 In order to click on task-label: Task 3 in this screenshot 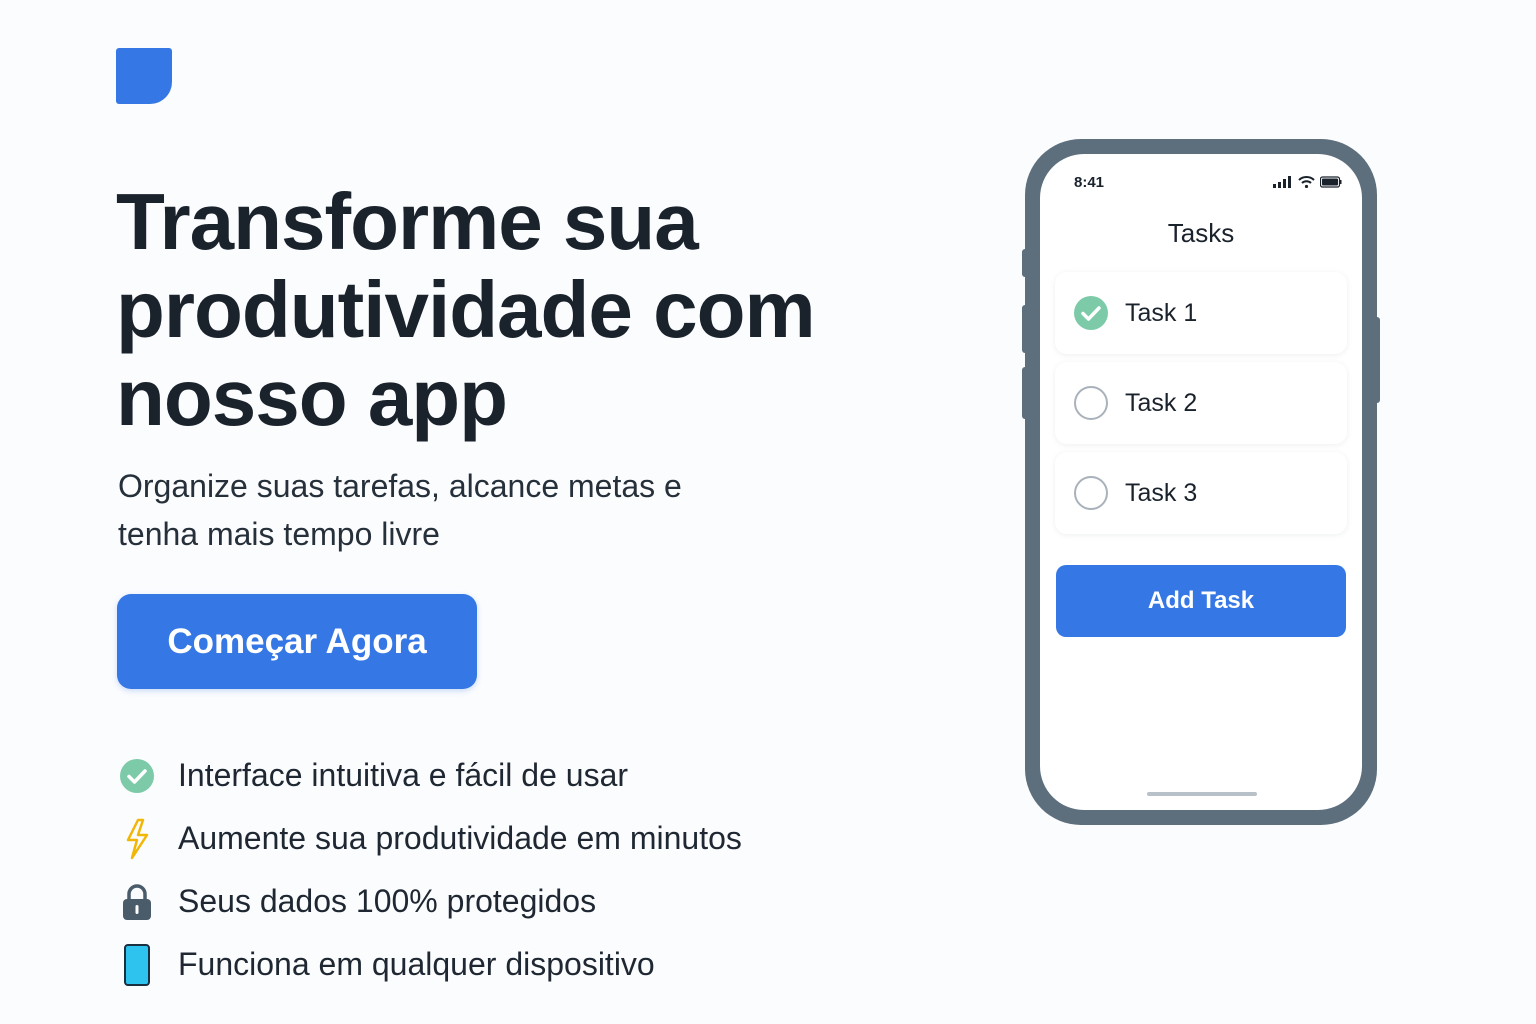, I will do `click(1161, 492)`.